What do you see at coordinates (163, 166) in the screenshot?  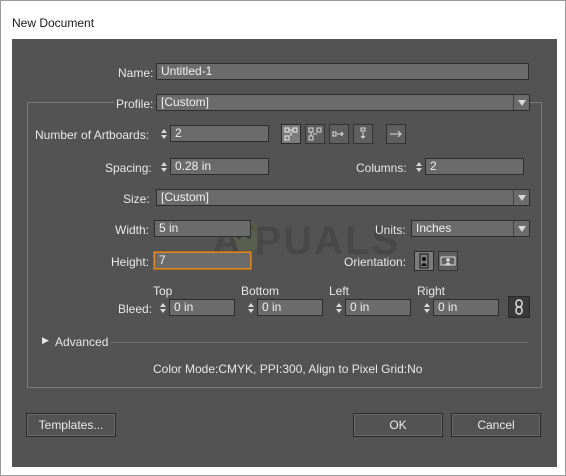 I see `spacing-stepper` at bounding box center [163, 166].